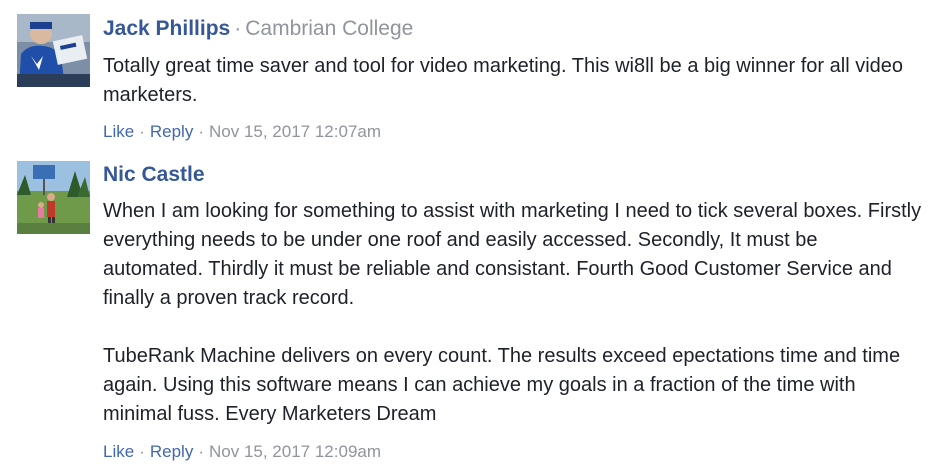 The height and width of the screenshot is (468, 938). What do you see at coordinates (154, 174) in the screenshot?
I see `author-name-link: Nic Castle` at bounding box center [154, 174].